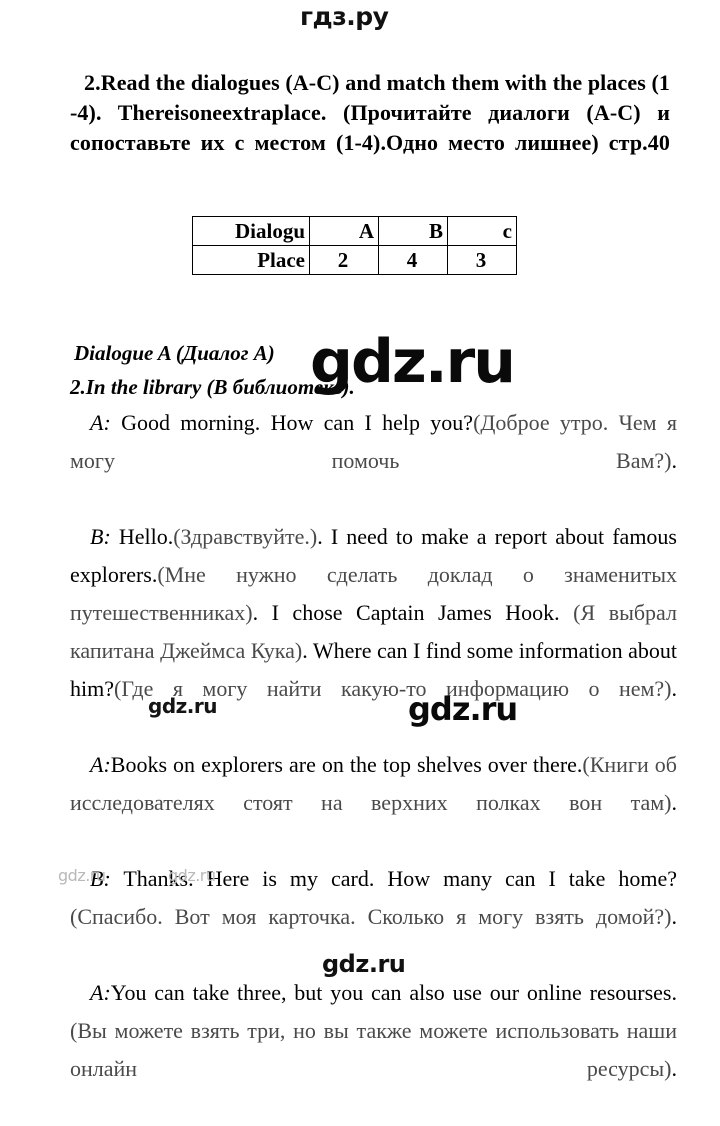 The width and height of the screenshot is (720, 1126). Describe the element at coordinates (413, 231) in the screenshot. I see `dialogue-cell-b: B` at that location.